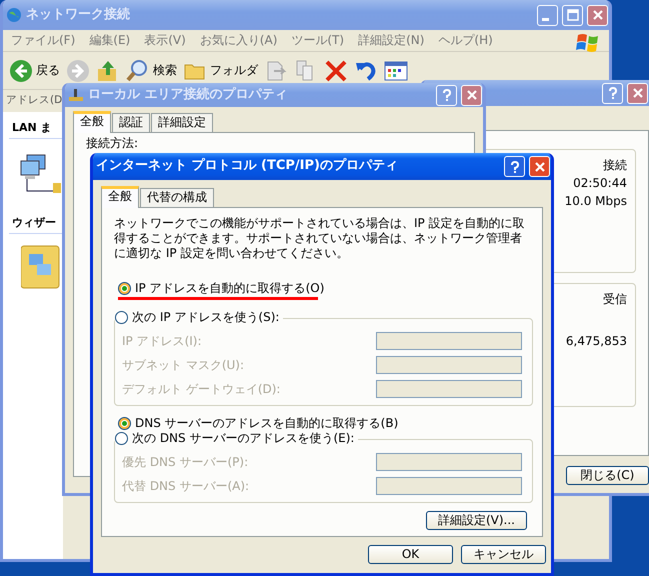 The image size is (649, 576). Describe the element at coordinates (182, 122) in the screenshot. I see `tab: 詳細設定` at that location.